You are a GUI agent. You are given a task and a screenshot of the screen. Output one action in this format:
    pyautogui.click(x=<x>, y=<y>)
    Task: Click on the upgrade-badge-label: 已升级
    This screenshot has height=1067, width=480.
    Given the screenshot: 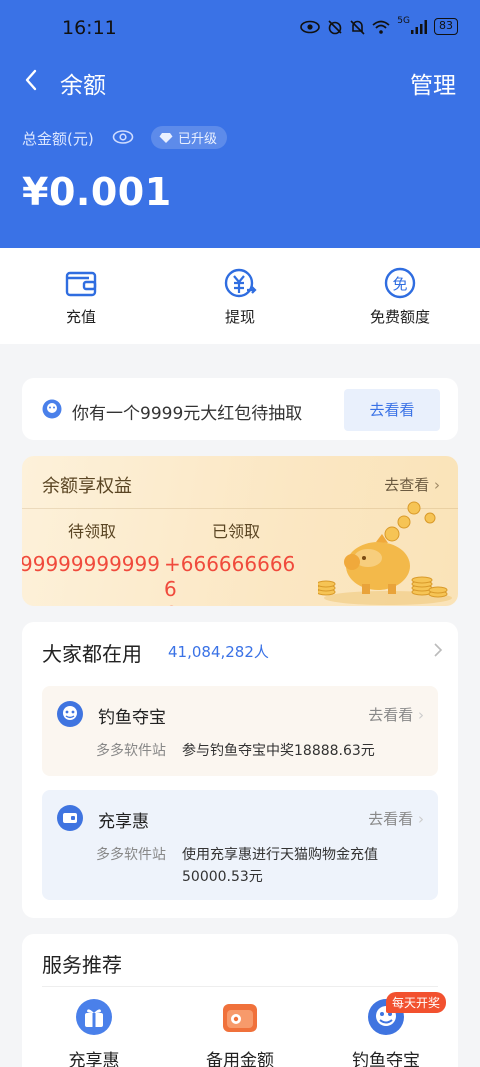 What is the action you would take?
    pyautogui.click(x=198, y=139)
    